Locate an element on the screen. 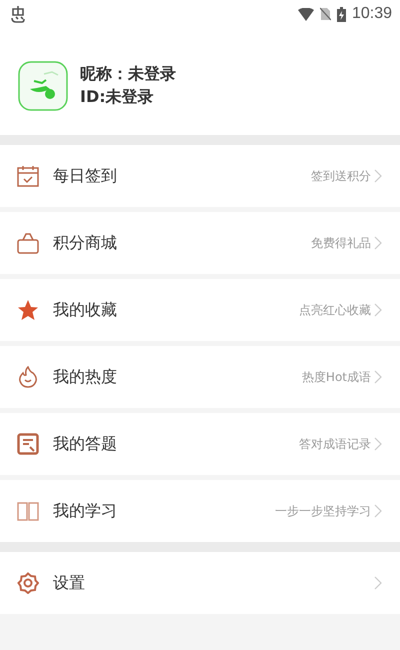  calendar-icon is located at coordinates (28, 176).